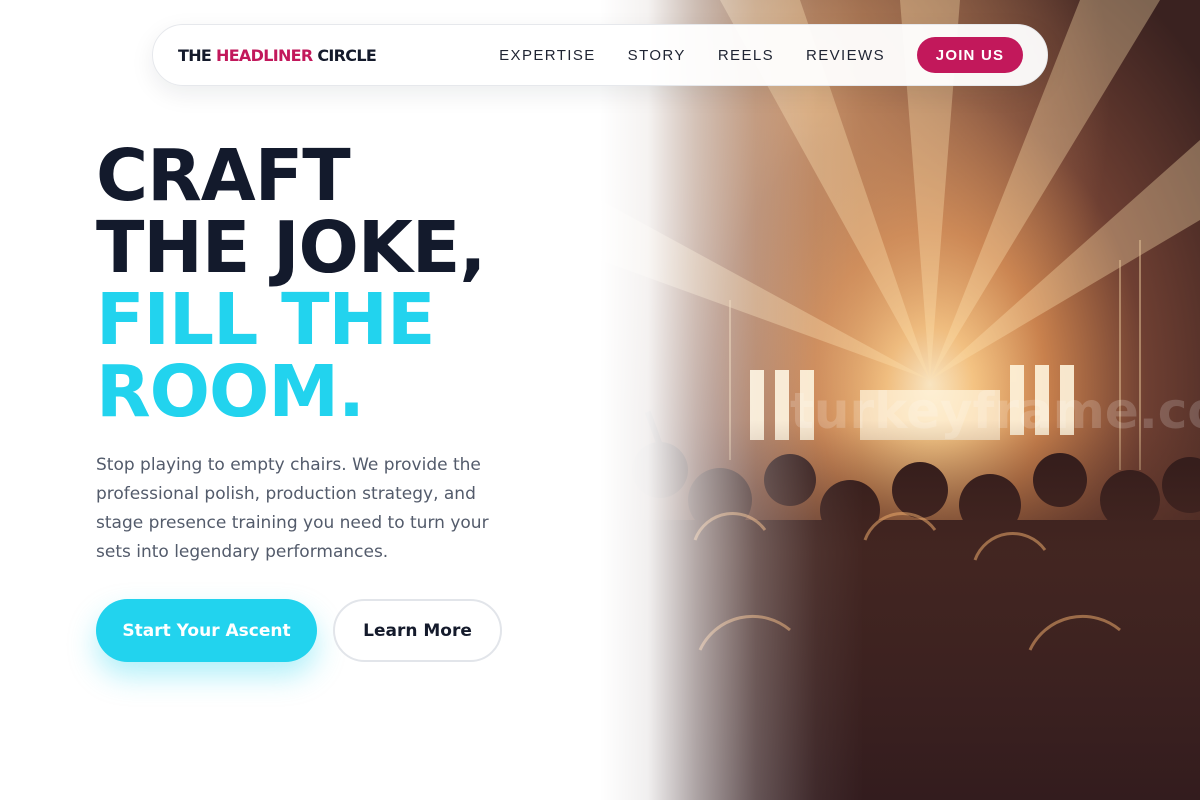  I want to click on brand-text-circle: CIRCLE, so click(344, 55).